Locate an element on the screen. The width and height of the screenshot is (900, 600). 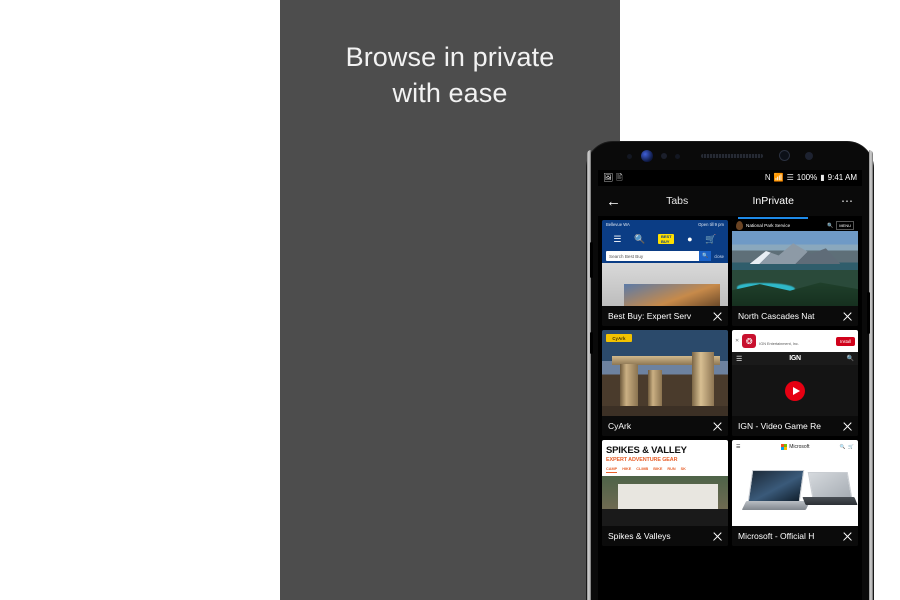
tab-thumbnail-microsoft: ☰ Microsoft 🔍 🛒 is located at coordinates (795, 483).